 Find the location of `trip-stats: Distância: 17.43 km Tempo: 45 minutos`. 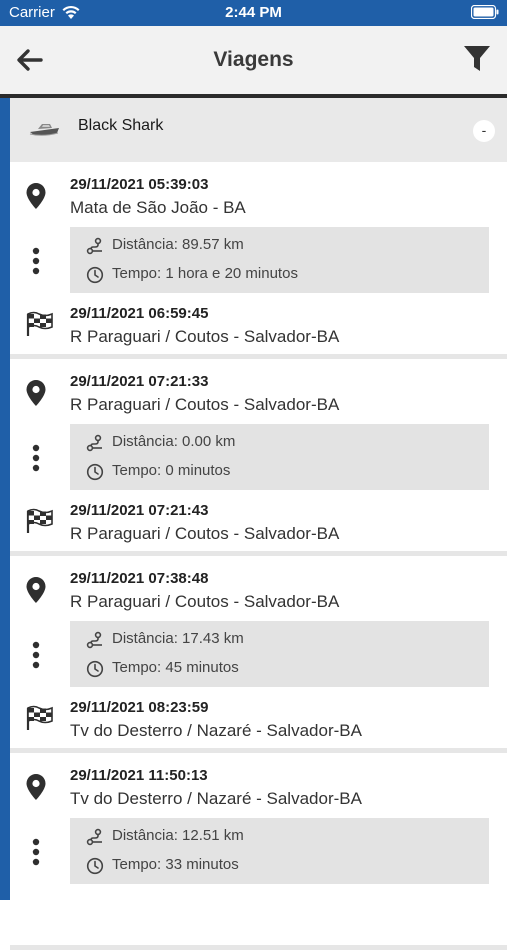

trip-stats: Distância: 17.43 km Tempo: 45 minutos is located at coordinates (279, 654).